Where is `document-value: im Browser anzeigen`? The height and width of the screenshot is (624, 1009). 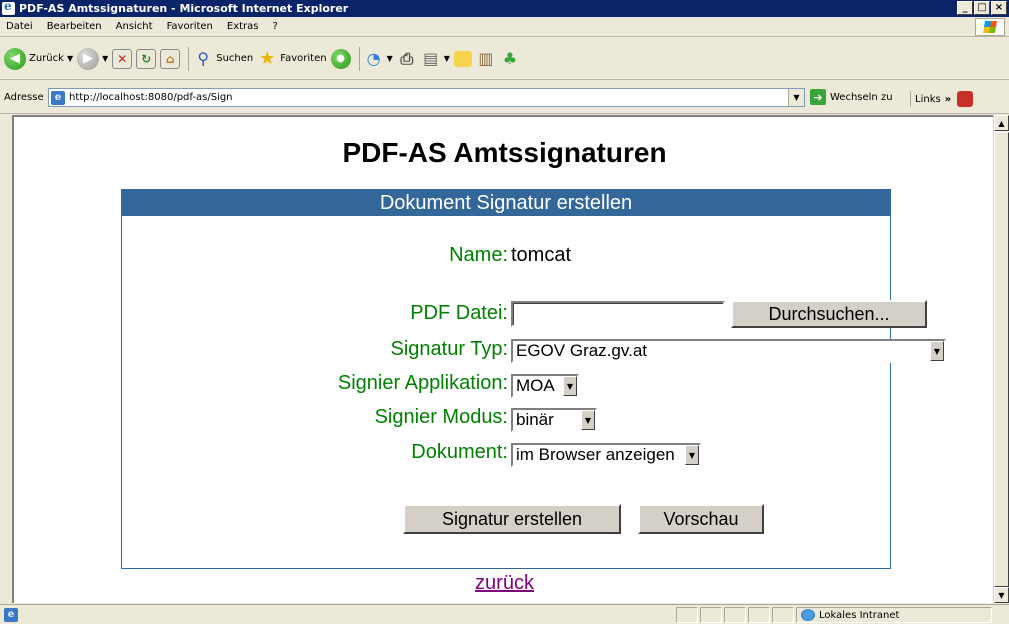 document-value: im Browser anzeigen is located at coordinates (595, 454).